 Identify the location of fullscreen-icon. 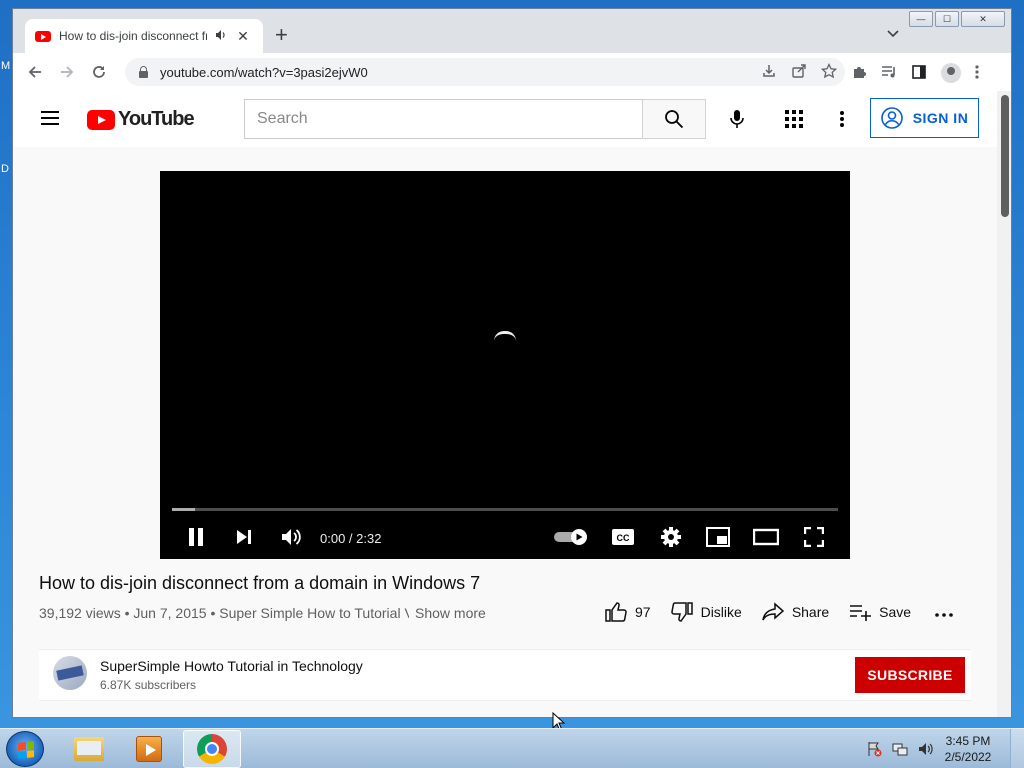
(814, 537).